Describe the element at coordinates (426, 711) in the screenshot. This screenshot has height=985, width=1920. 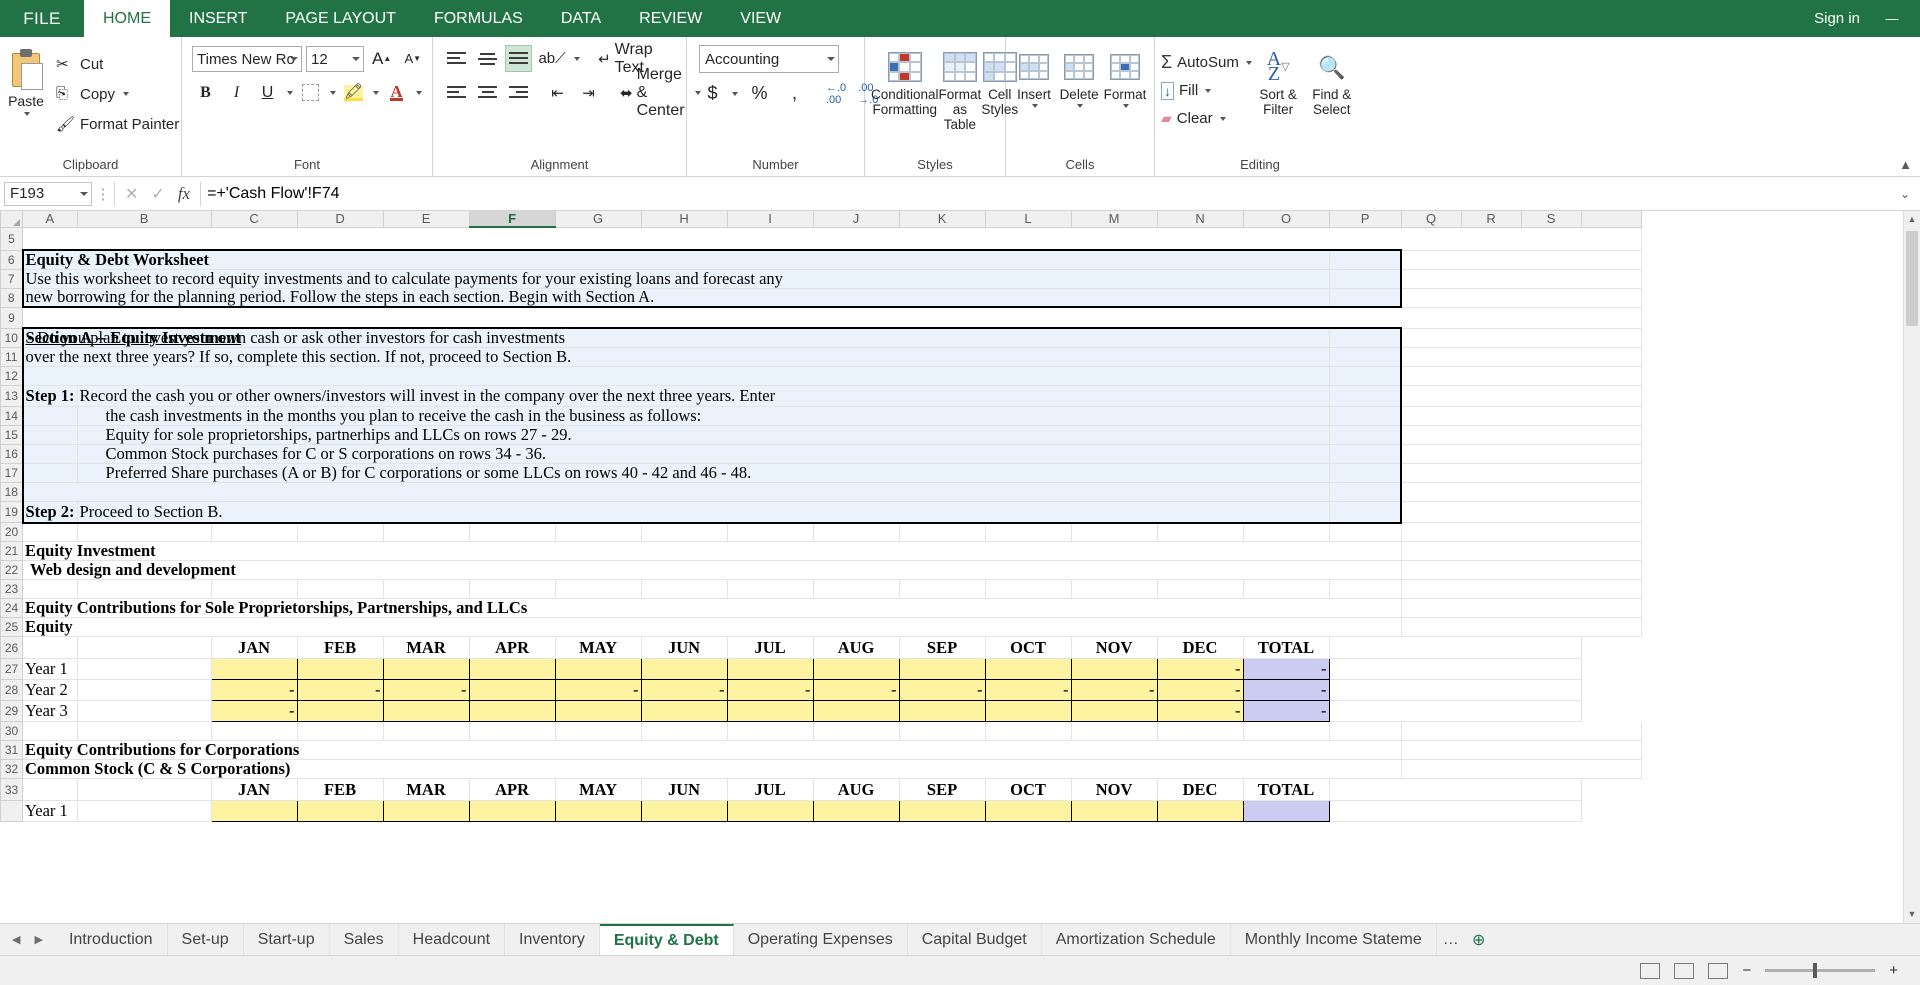
I see `year3-mar` at that location.